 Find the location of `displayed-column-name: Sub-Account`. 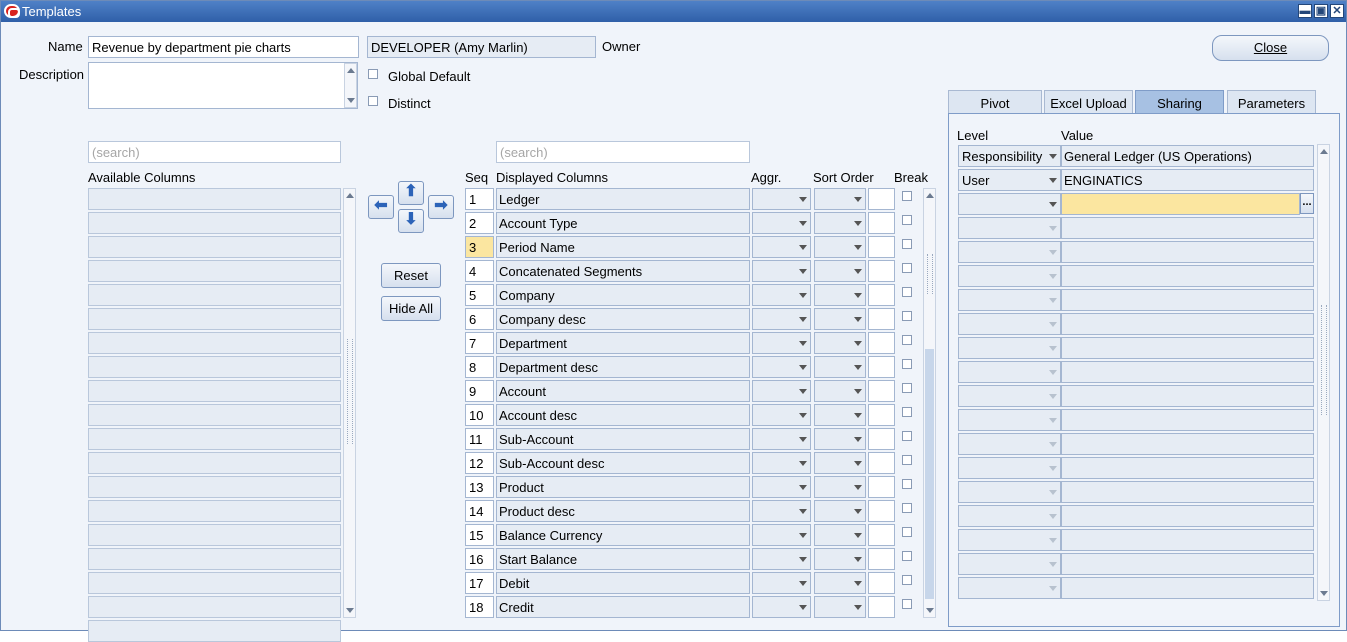

displayed-column-name: Sub-Account is located at coordinates (623, 439).